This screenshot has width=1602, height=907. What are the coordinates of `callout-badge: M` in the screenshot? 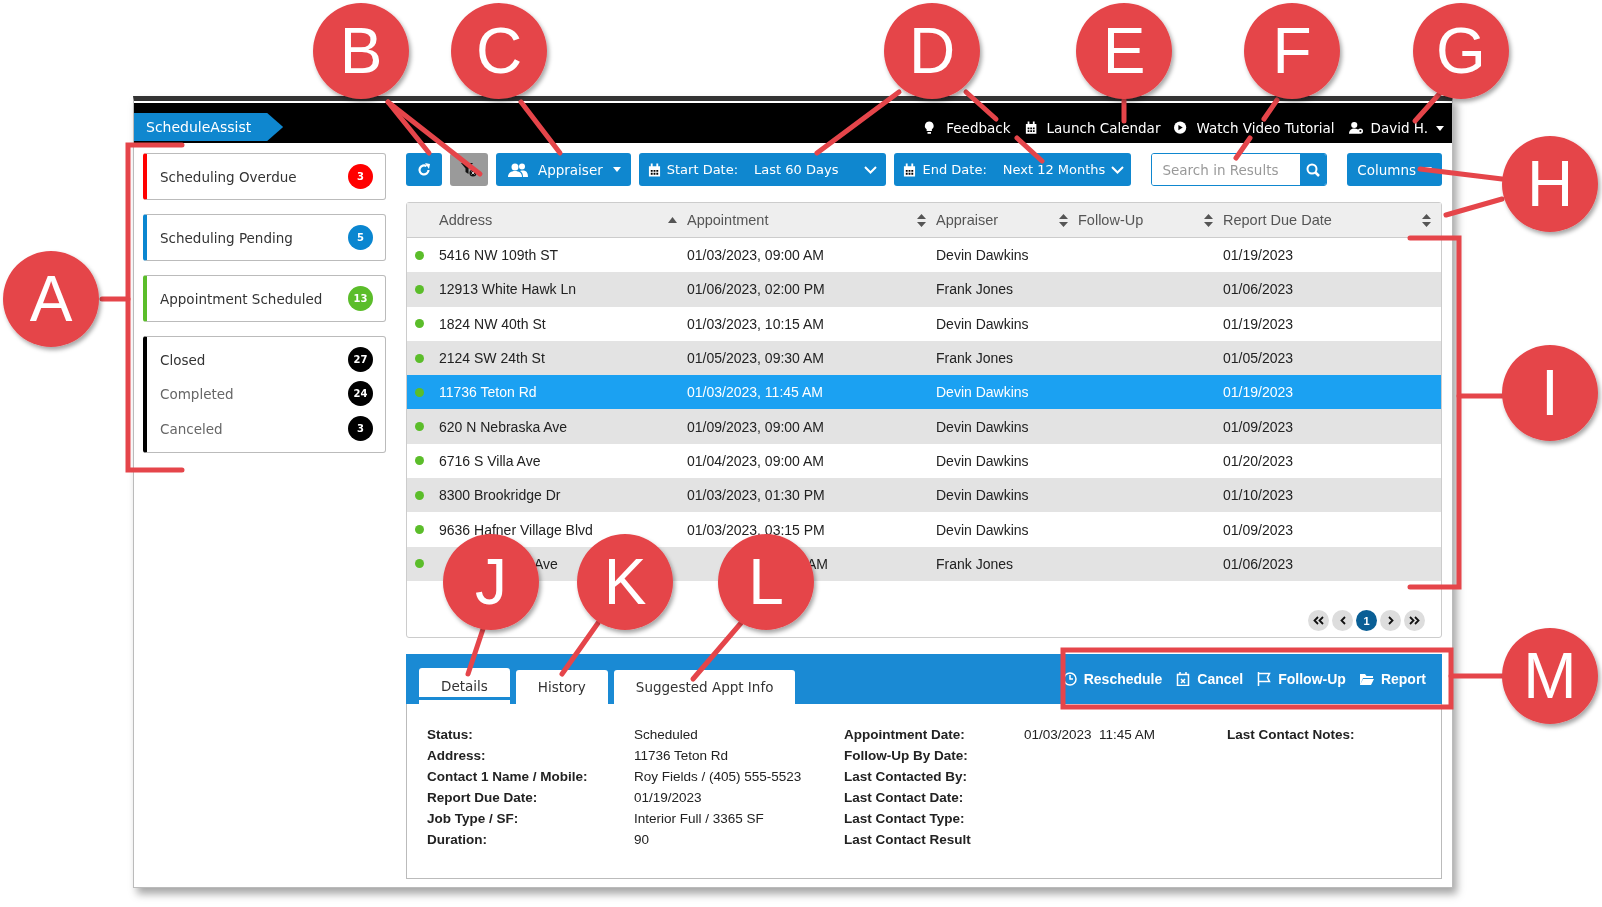 It's located at (1550, 676).